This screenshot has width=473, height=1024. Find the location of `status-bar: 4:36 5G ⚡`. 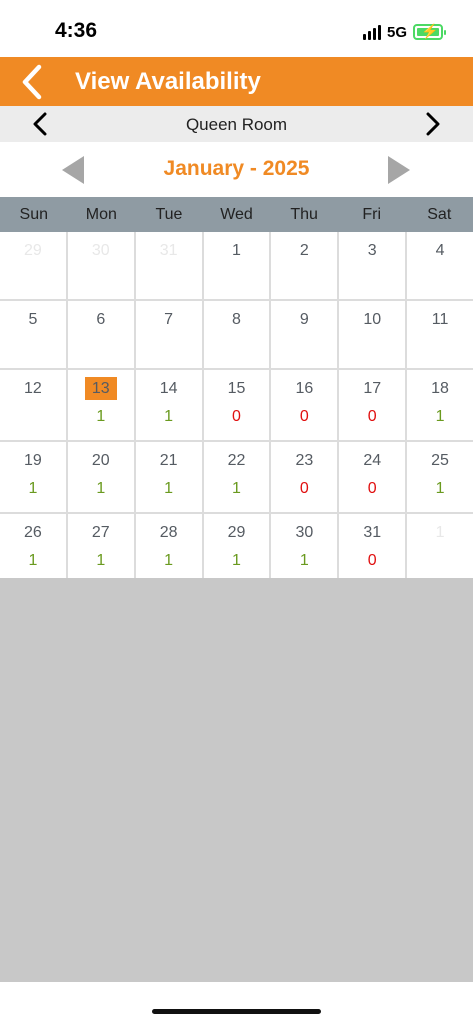

status-bar: 4:36 5G ⚡ is located at coordinates (236, 28).